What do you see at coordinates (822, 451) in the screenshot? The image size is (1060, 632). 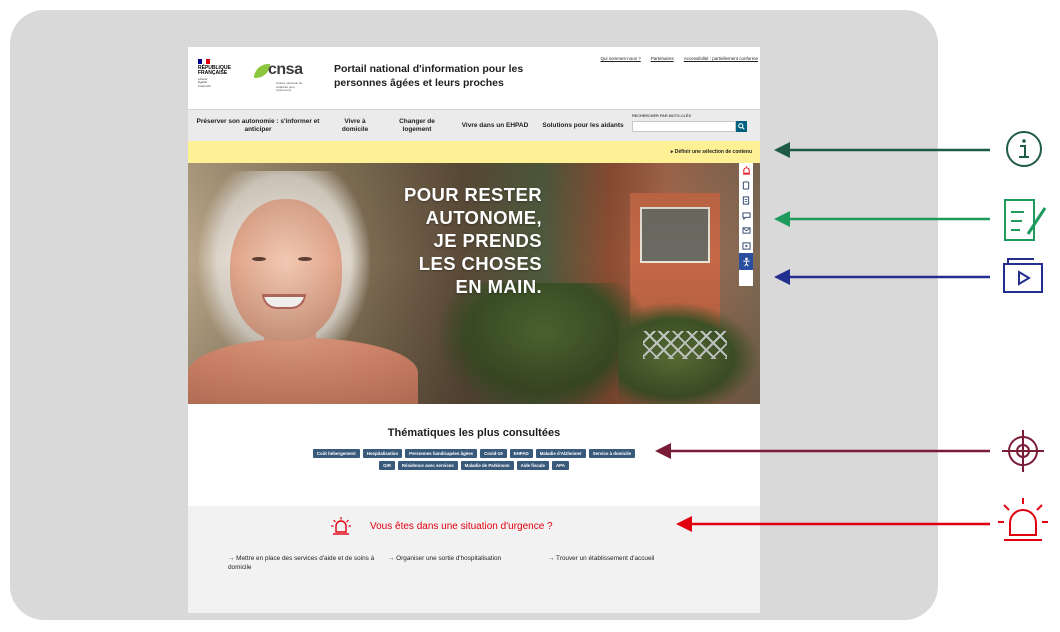 I see `arrow-target` at bounding box center [822, 451].